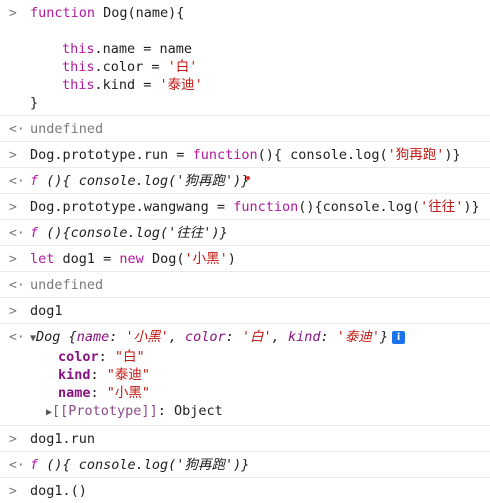 Image resolution: width=490 pixels, height=503 pixels. I want to click on code-line: this.kind = '泰迪', so click(260, 85).